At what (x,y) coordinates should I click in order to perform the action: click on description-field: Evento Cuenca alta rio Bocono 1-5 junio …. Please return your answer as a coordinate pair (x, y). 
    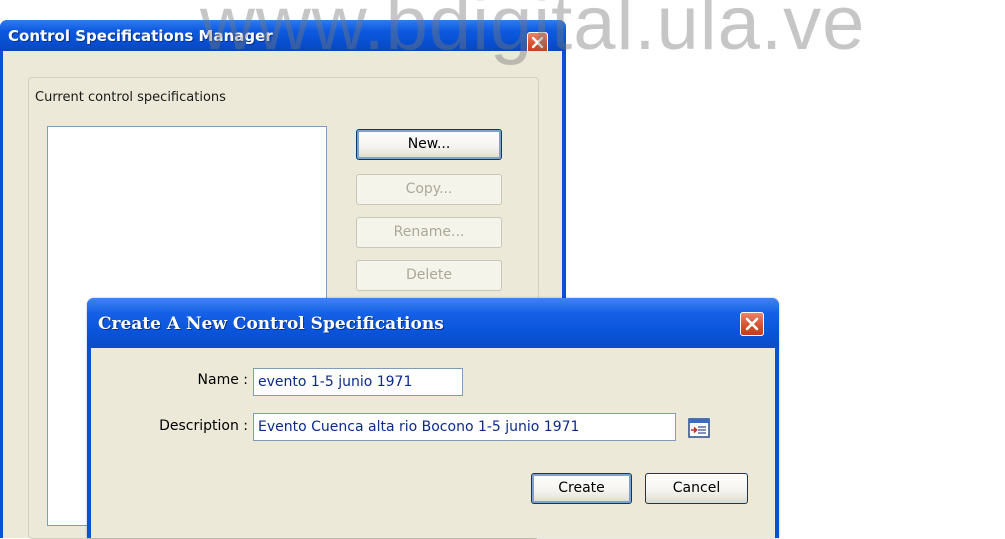
    Looking at the image, I should click on (464, 427).